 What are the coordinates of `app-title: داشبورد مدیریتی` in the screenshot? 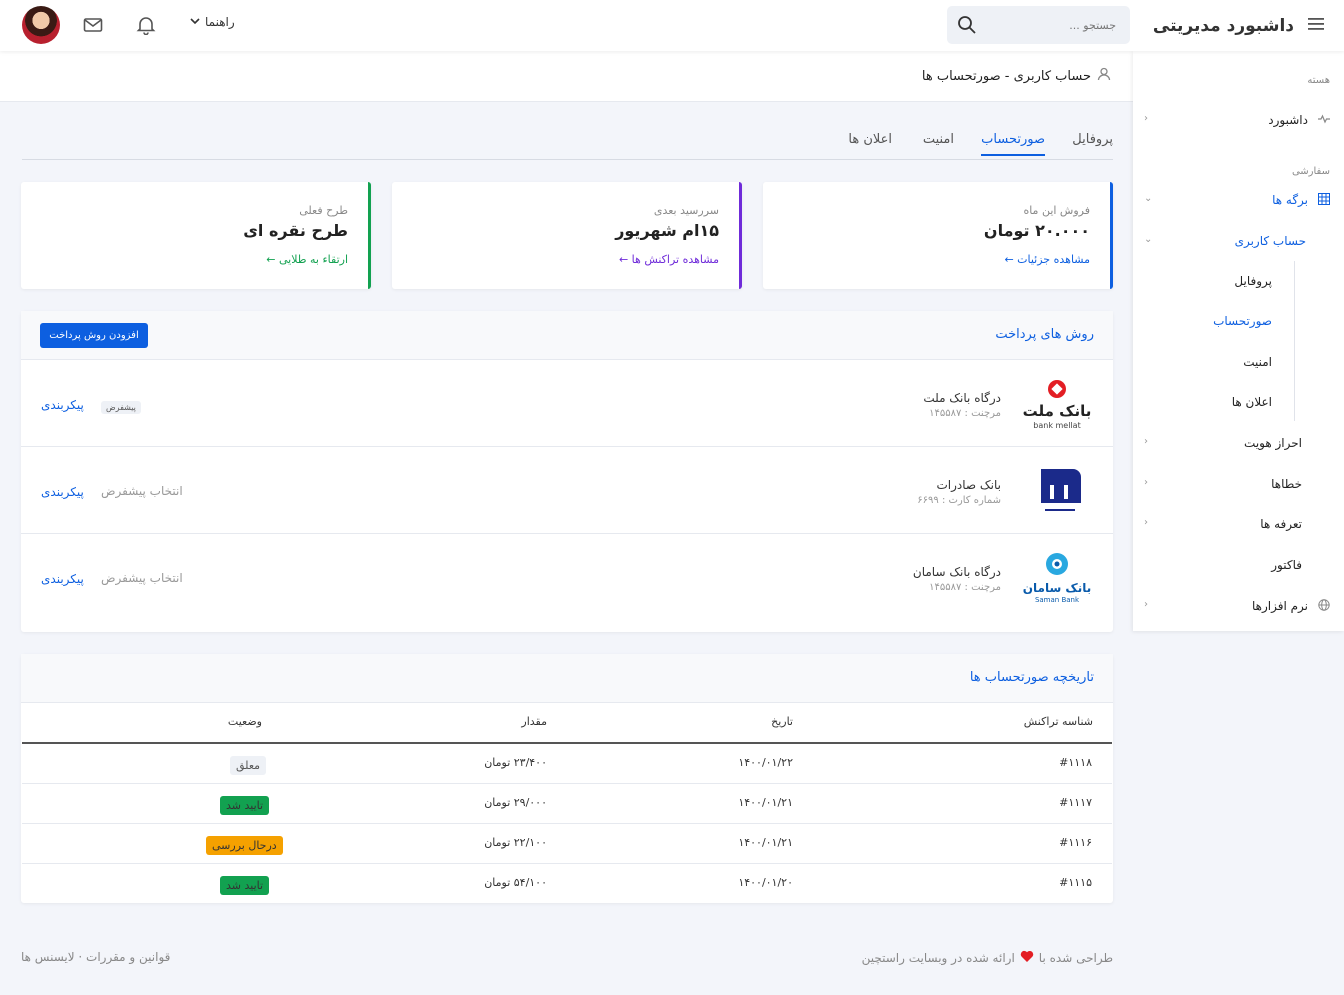 It's located at (1223, 25).